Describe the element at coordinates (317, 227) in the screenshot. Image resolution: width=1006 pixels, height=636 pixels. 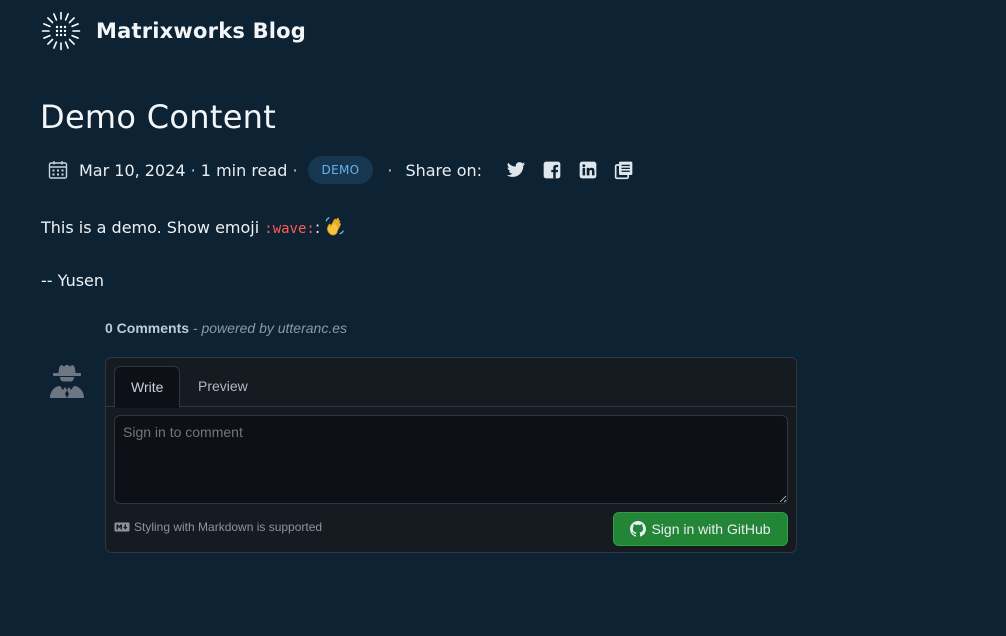
I see `emoji-colon: :` at that location.